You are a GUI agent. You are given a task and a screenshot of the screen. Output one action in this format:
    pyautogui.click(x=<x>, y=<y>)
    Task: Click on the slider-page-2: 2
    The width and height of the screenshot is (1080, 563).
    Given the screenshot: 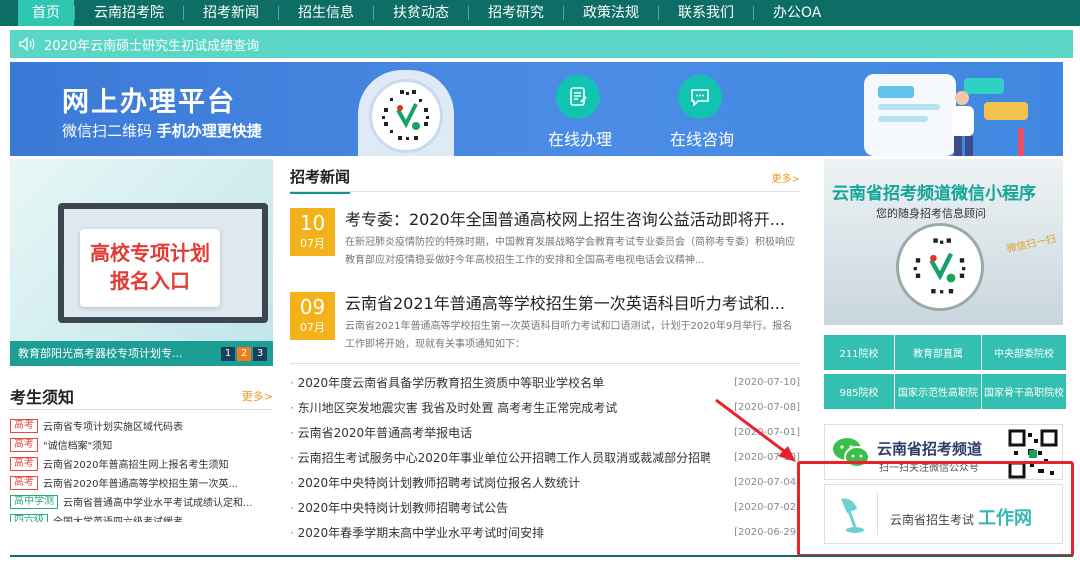 What is the action you would take?
    pyautogui.click(x=244, y=354)
    